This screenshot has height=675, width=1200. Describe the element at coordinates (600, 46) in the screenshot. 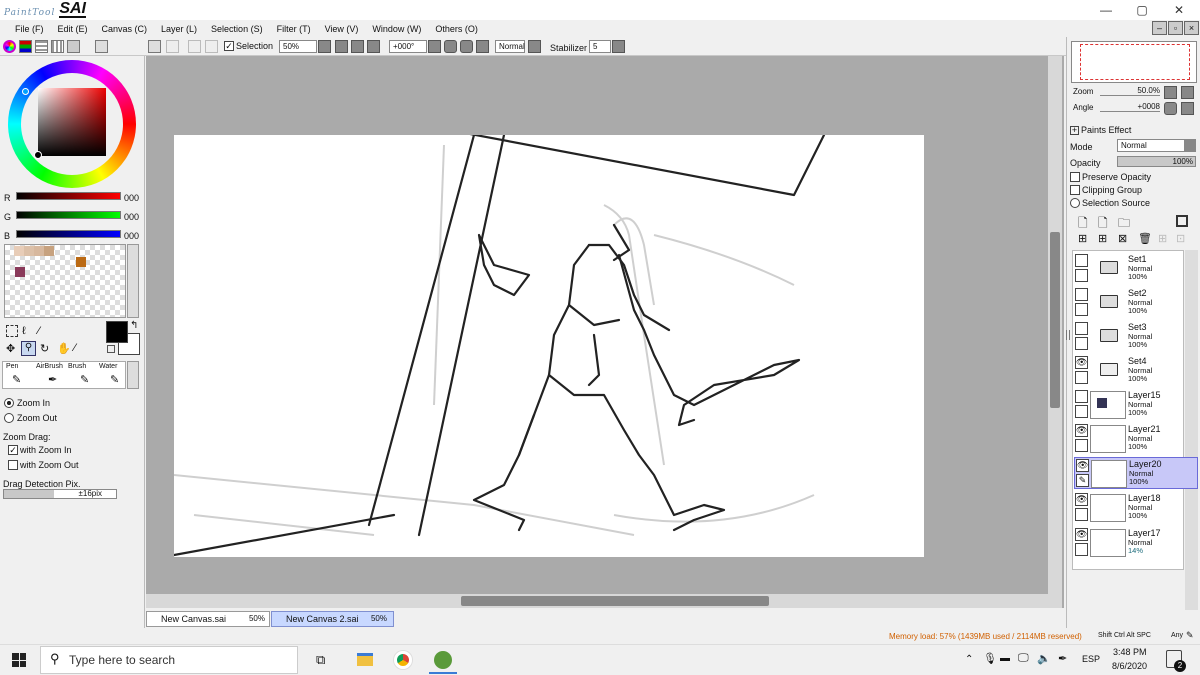

I see `stabilizer-field: 5` at that location.